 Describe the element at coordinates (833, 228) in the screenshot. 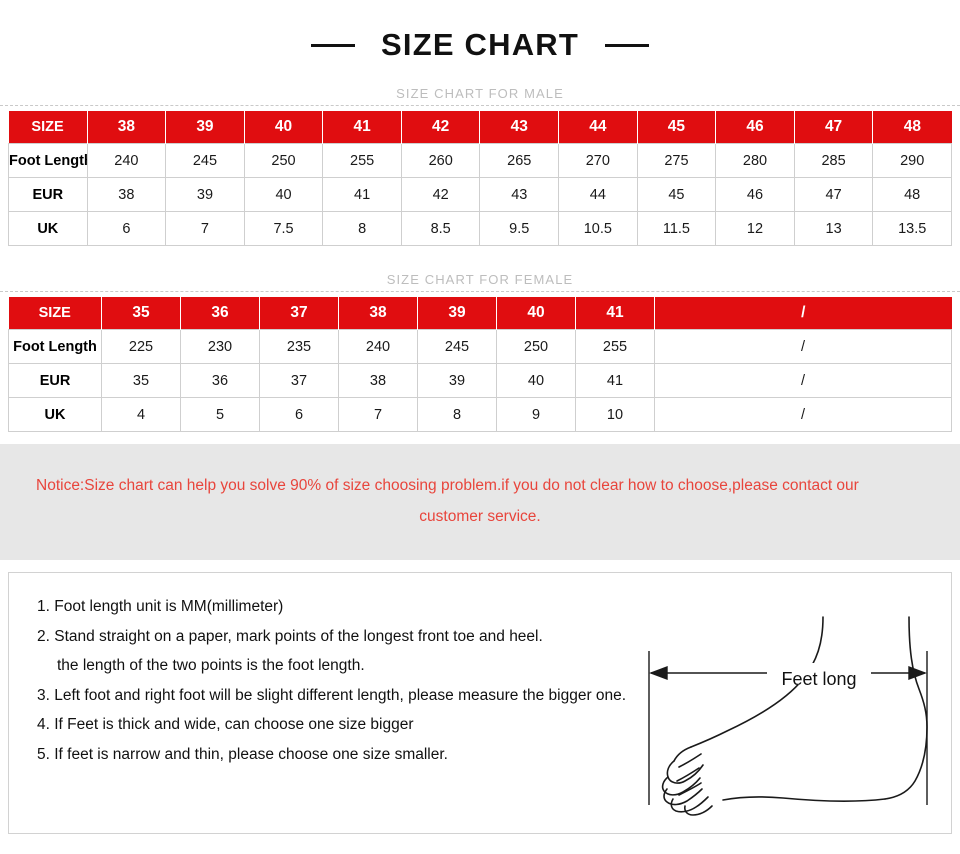

I see `male-uk-47: 13` at that location.